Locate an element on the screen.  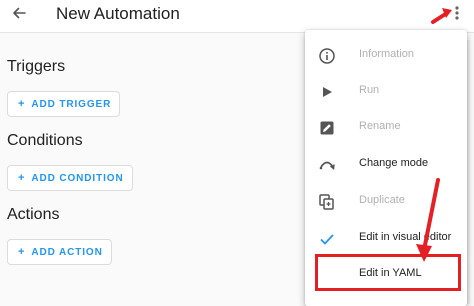
dots-vertical-icon is located at coordinates (457, 15).